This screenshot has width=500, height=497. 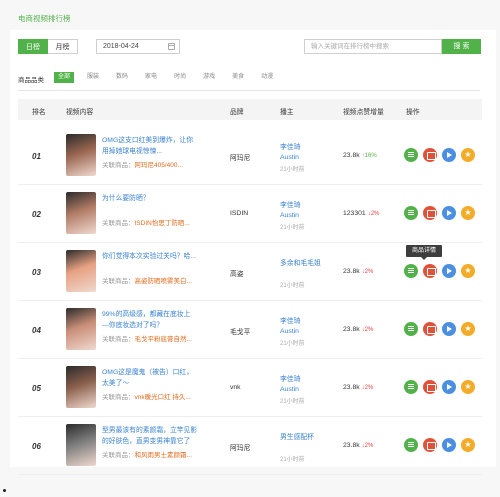 I want to click on category-games: 游戏, so click(x=209, y=77).